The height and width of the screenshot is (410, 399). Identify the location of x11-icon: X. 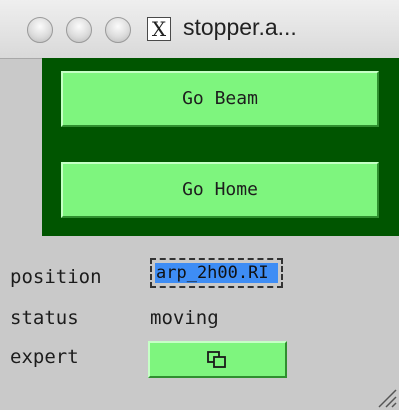
(159, 29).